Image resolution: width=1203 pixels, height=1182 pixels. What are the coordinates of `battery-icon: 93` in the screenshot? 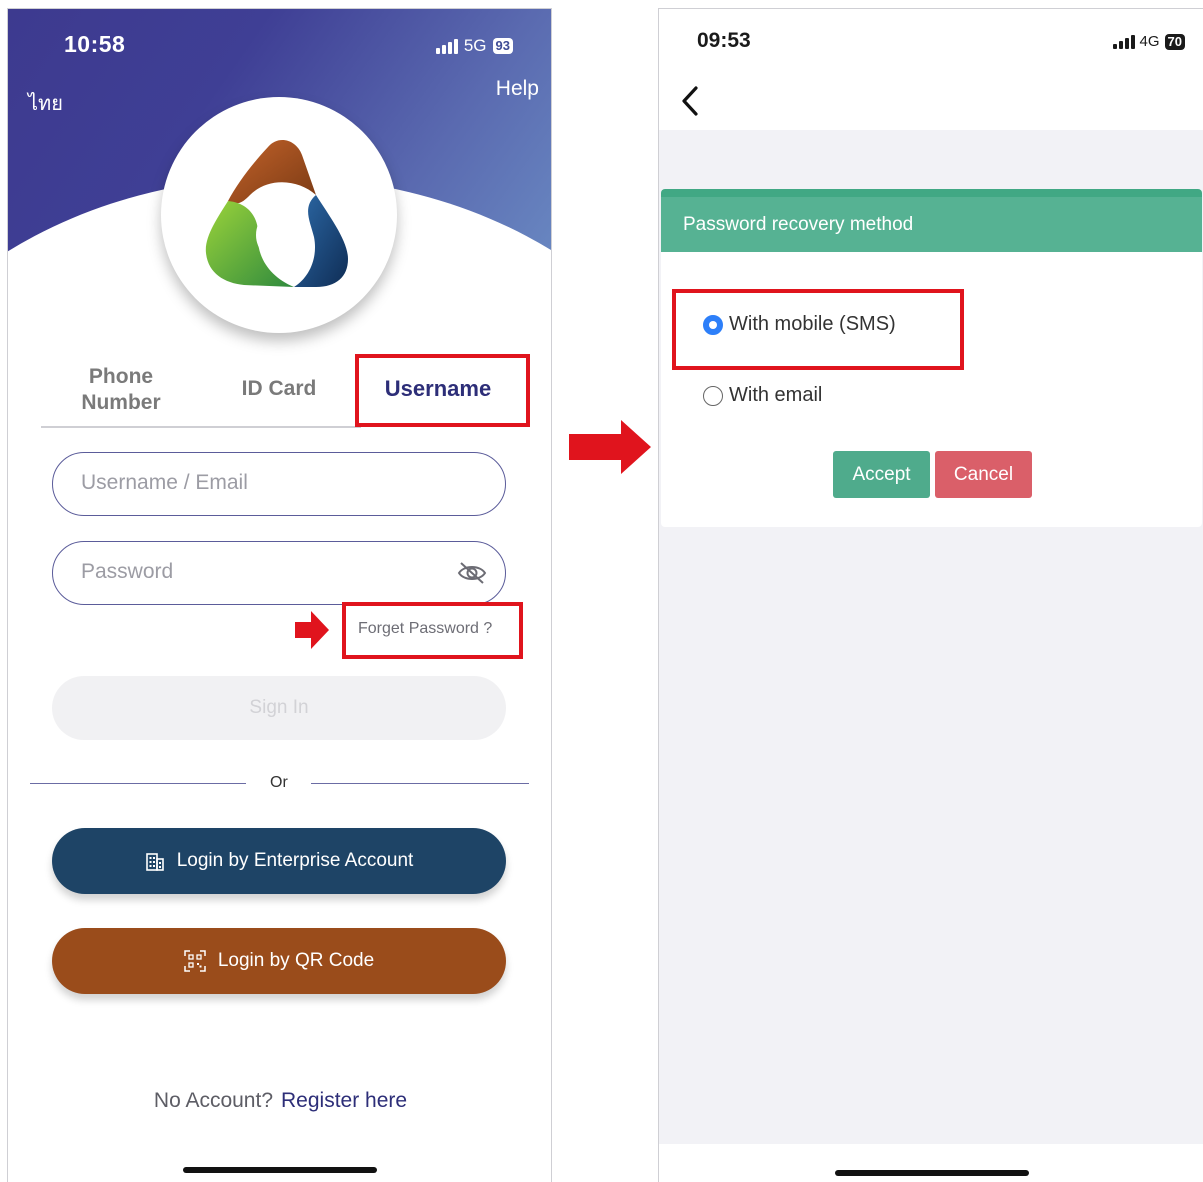 It's located at (502, 46).